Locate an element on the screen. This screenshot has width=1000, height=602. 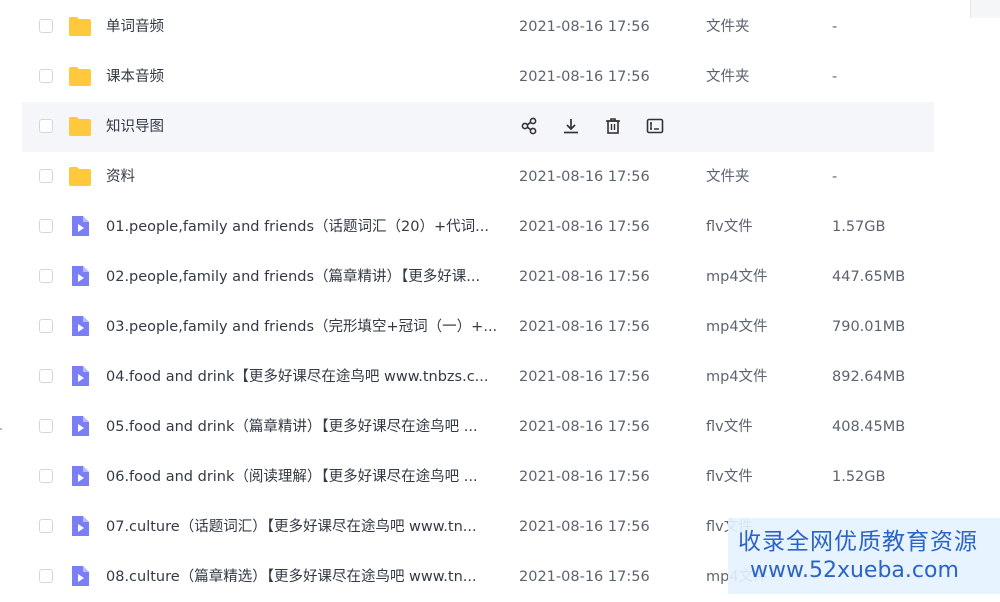
file-row: 知识导图 is located at coordinates (478, 127).